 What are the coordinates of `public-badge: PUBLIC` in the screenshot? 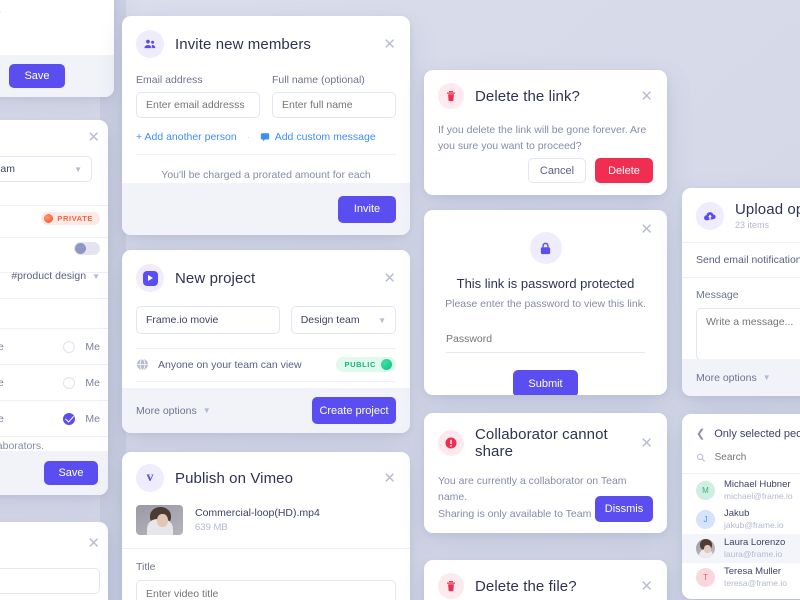 It's located at (366, 364).